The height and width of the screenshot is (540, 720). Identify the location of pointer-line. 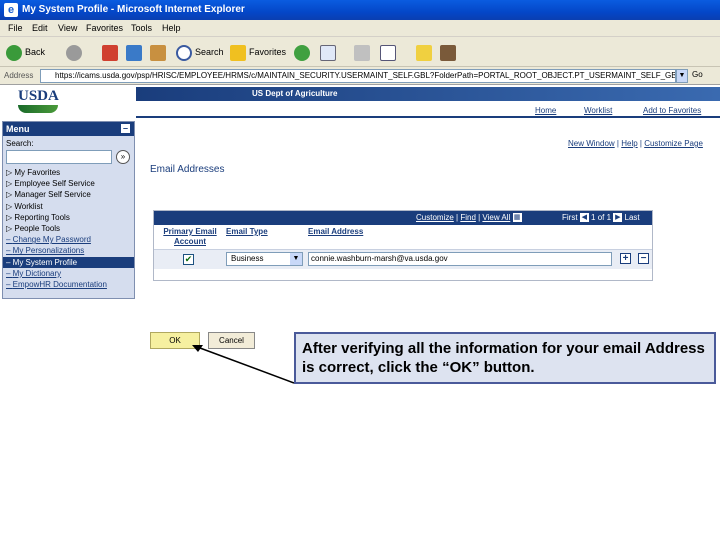
(247, 365).